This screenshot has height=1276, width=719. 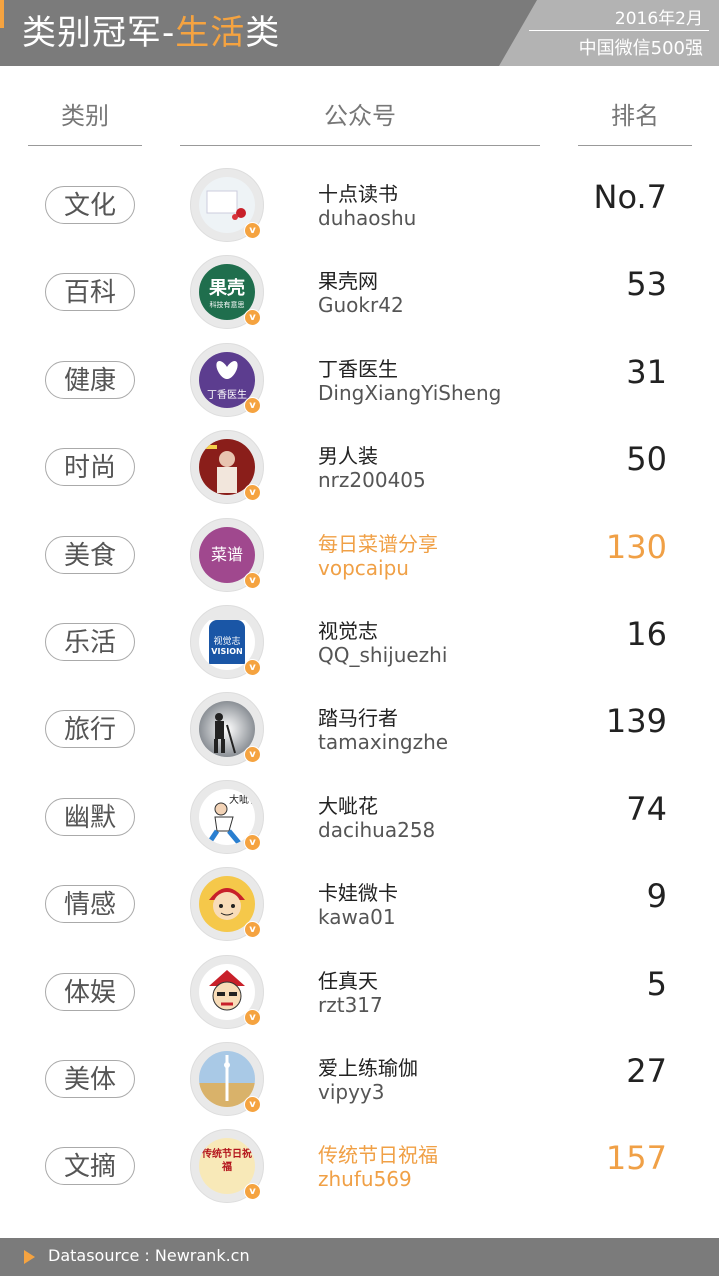 What do you see at coordinates (227, 816) in the screenshot?
I see `account-avatar: 大呲花 v` at bounding box center [227, 816].